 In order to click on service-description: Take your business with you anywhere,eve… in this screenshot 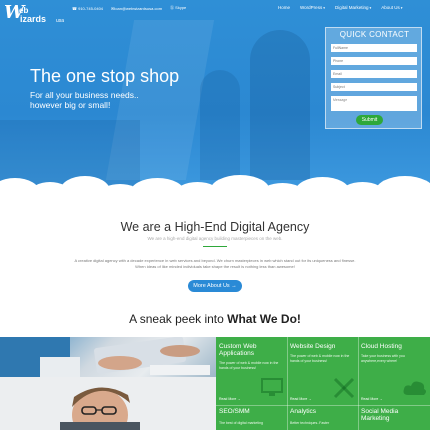, I will do `click(383, 358)`.